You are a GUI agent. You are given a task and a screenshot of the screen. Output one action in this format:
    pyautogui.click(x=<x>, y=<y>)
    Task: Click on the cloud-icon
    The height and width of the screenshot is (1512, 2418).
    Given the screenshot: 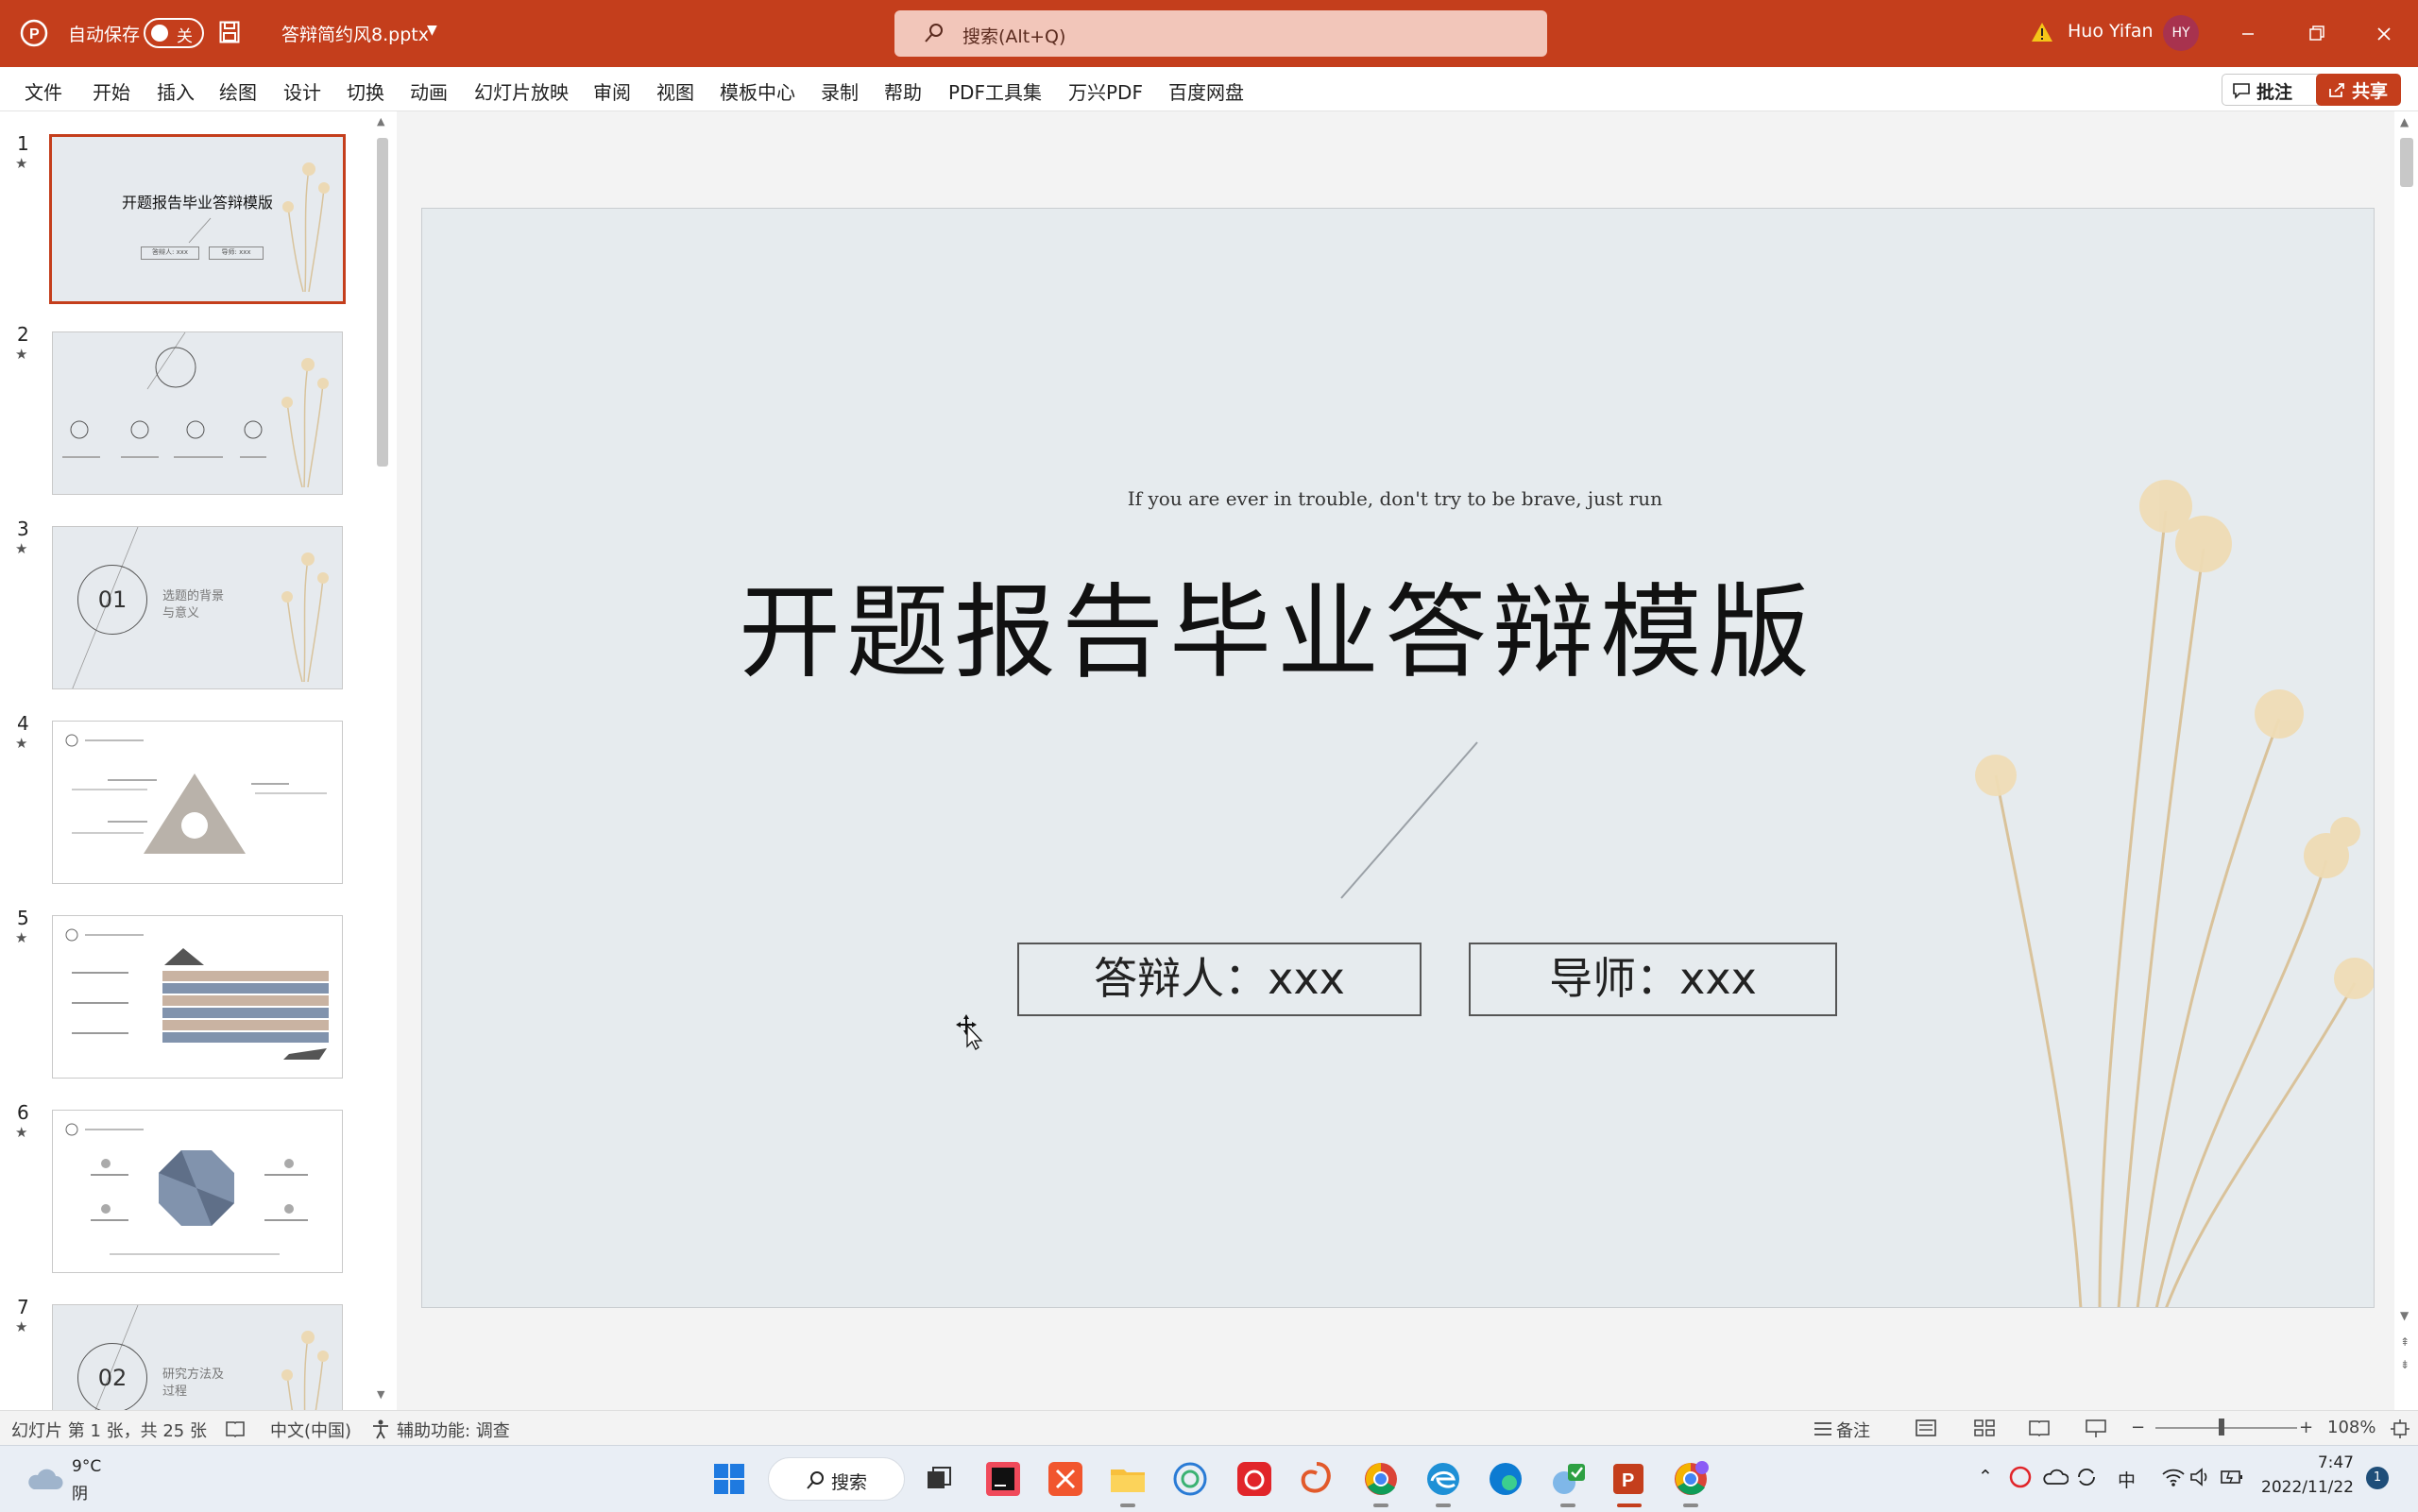 What is the action you would take?
    pyautogui.click(x=45, y=1479)
    